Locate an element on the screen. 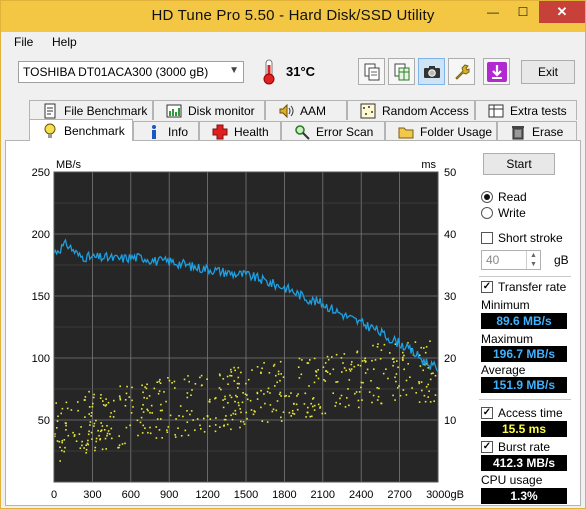  tab-info: Info is located at coordinates (166, 131).